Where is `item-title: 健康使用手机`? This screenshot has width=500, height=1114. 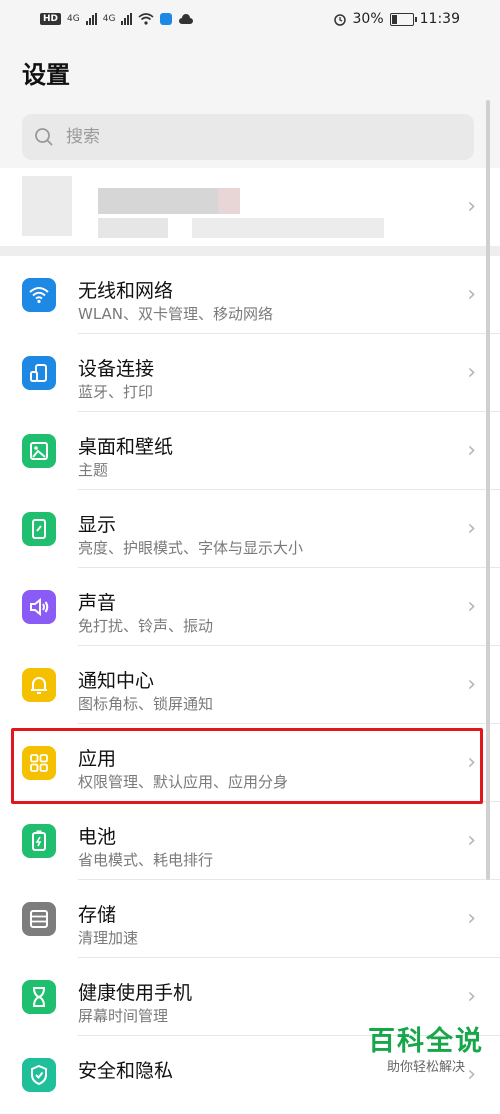 item-title: 健康使用手机 is located at coordinates (135, 993).